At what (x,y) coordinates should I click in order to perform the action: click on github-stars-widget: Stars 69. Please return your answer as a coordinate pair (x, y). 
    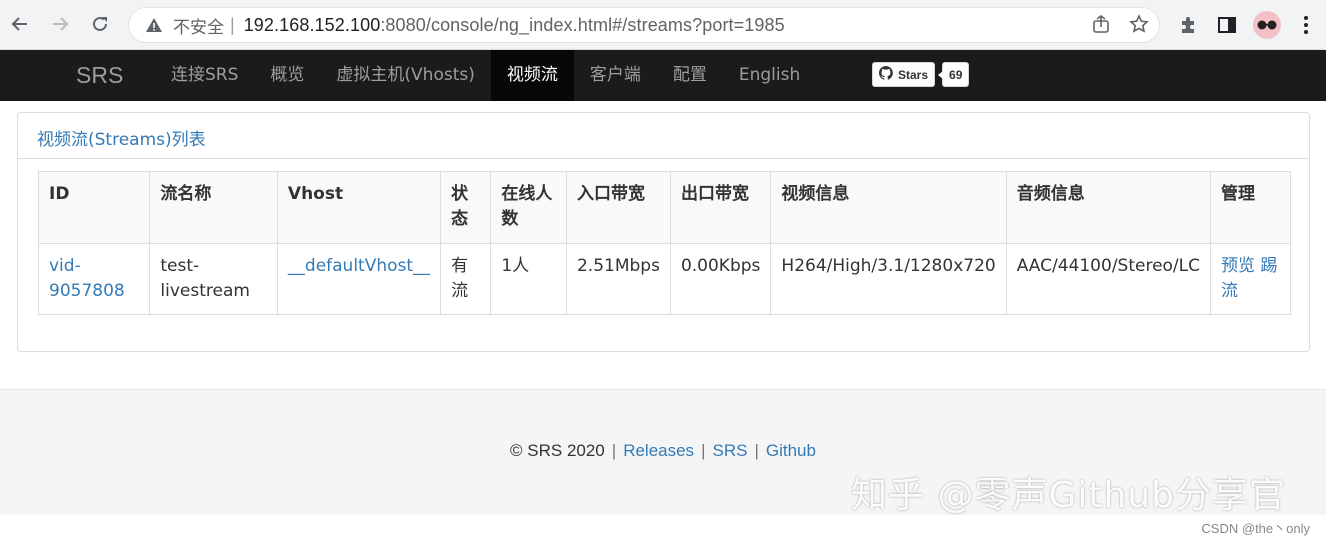
    Looking at the image, I should click on (921, 74).